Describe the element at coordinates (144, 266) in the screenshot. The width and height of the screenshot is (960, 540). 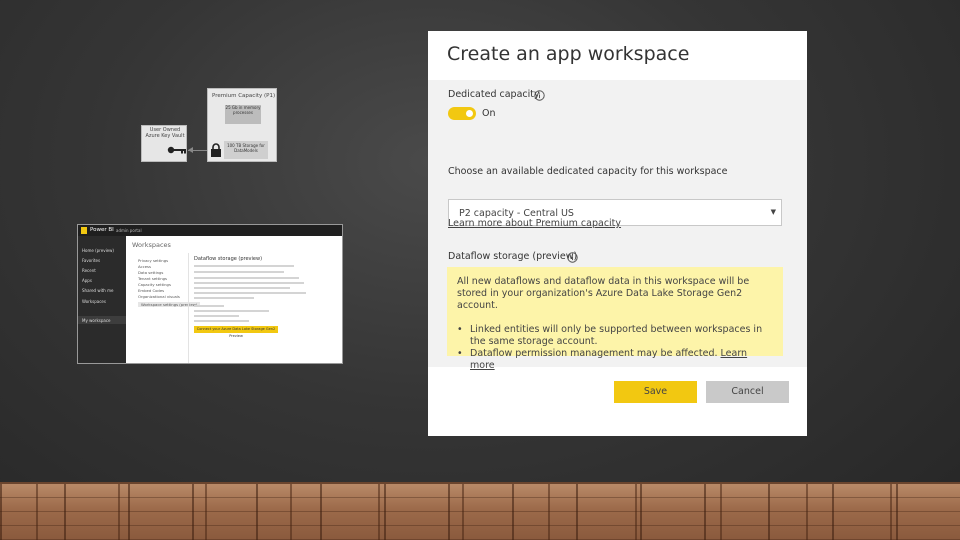
I see `pbi-settings-item: Access` at that location.